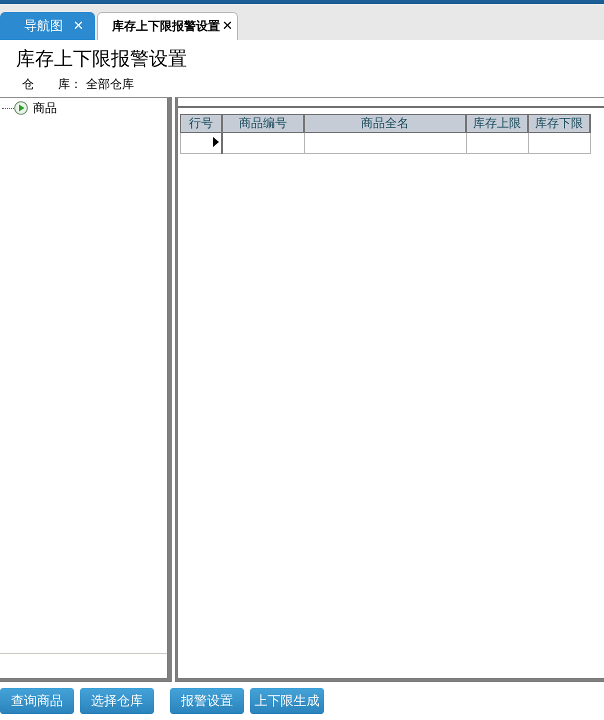 This screenshot has width=604, height=720. What do you see at coordinates (207, 701) in the screenshot?
I see `action-button: 报警设置` at bounding box center [207, 701].